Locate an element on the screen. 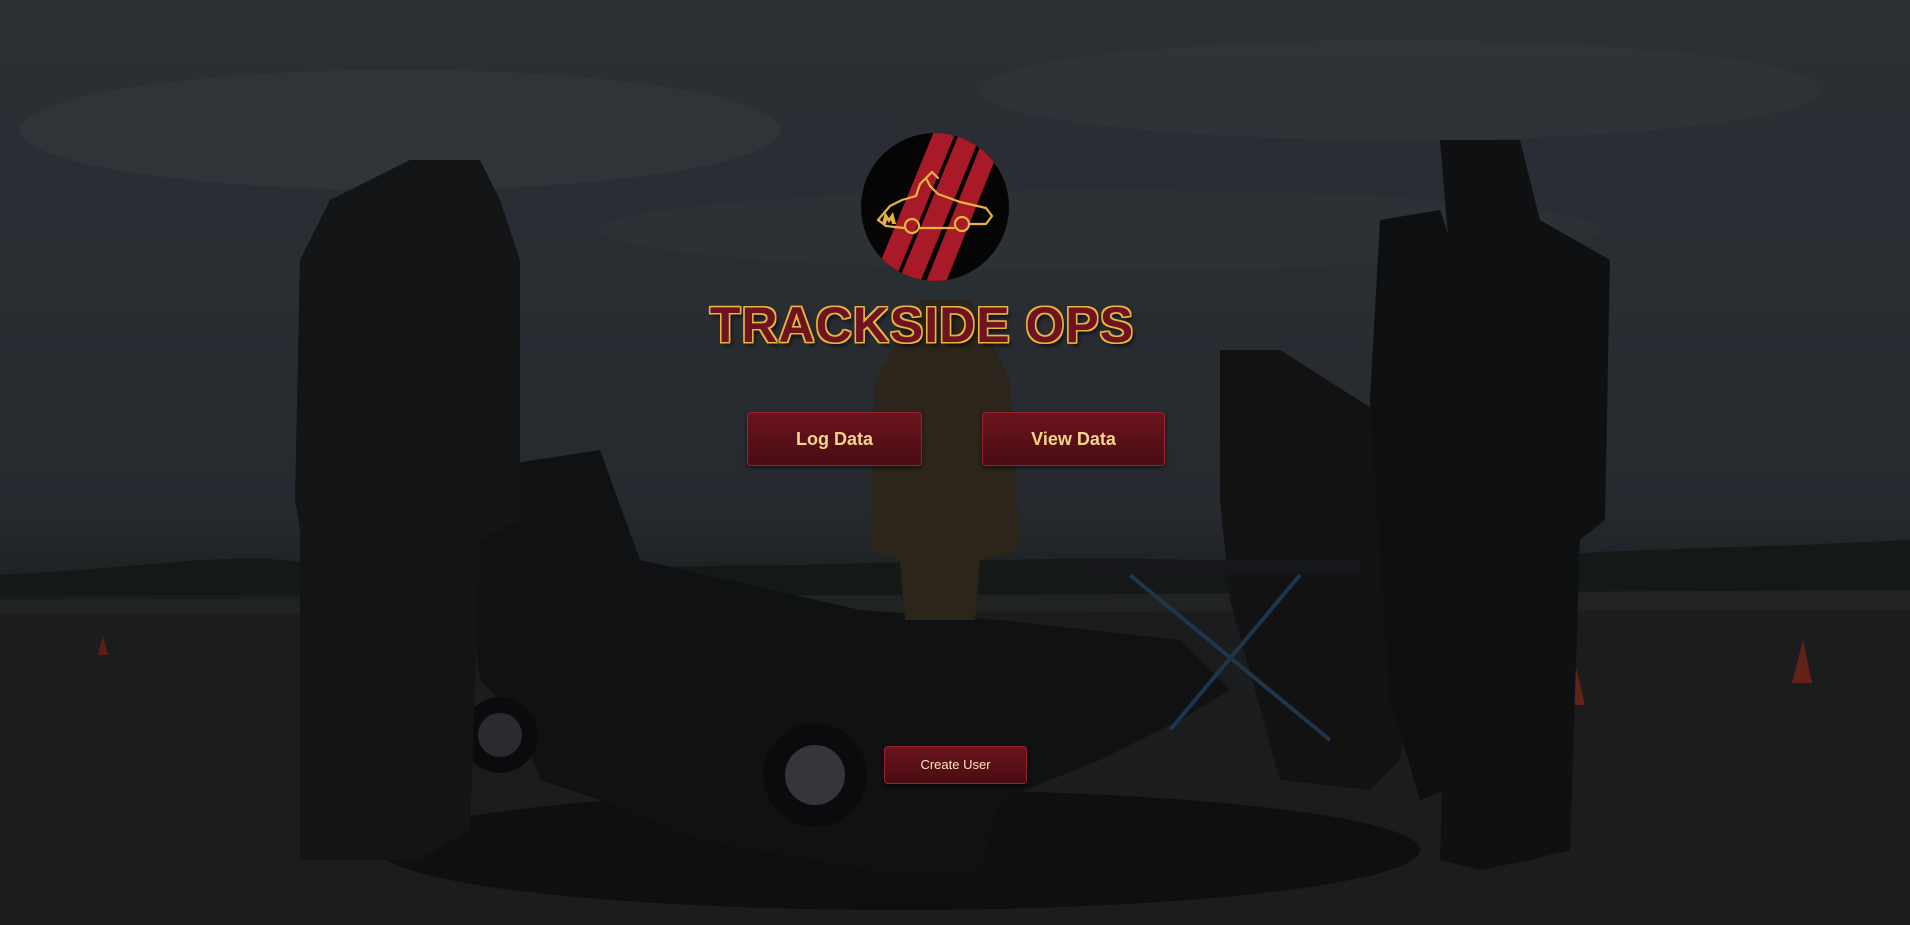  app-title: TRACKSIDE OPS is located at coordinates (922, 325).